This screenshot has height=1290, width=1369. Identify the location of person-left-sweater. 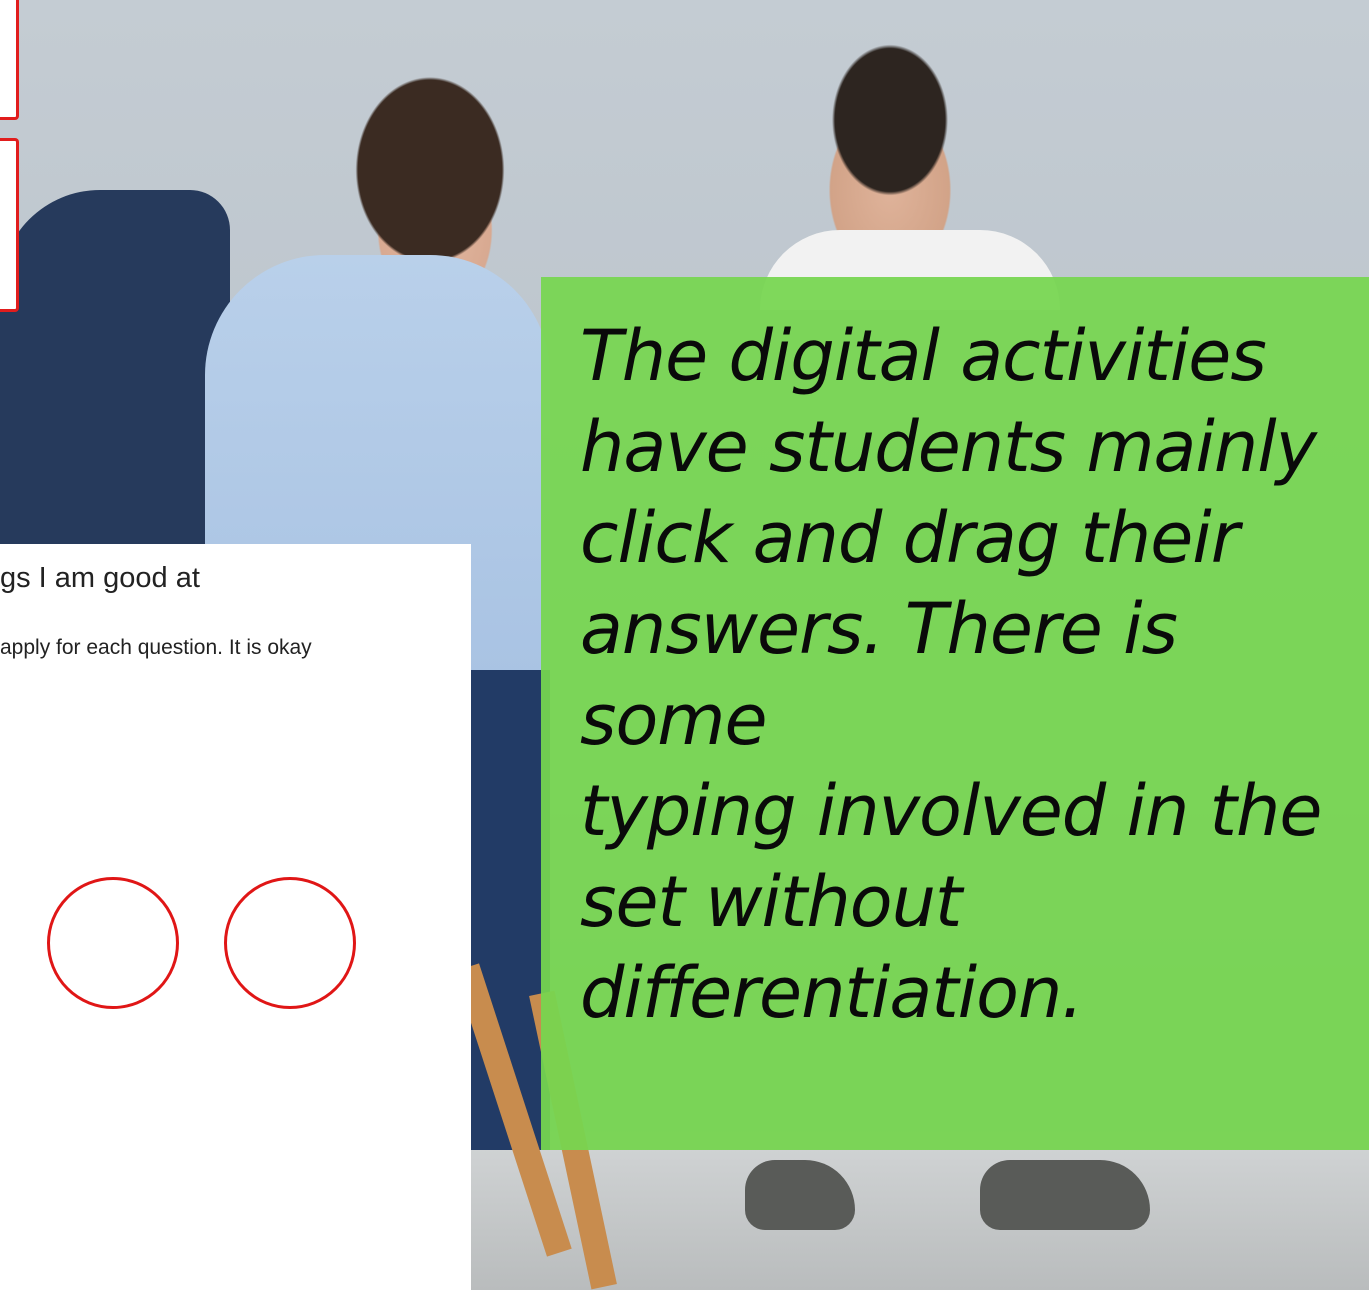
(115, 370).